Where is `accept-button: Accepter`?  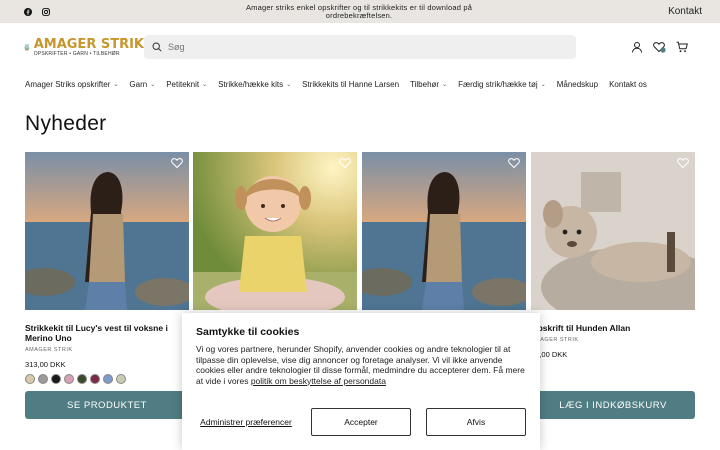 accept-button: Accepter is located at coordinates (361, 421).